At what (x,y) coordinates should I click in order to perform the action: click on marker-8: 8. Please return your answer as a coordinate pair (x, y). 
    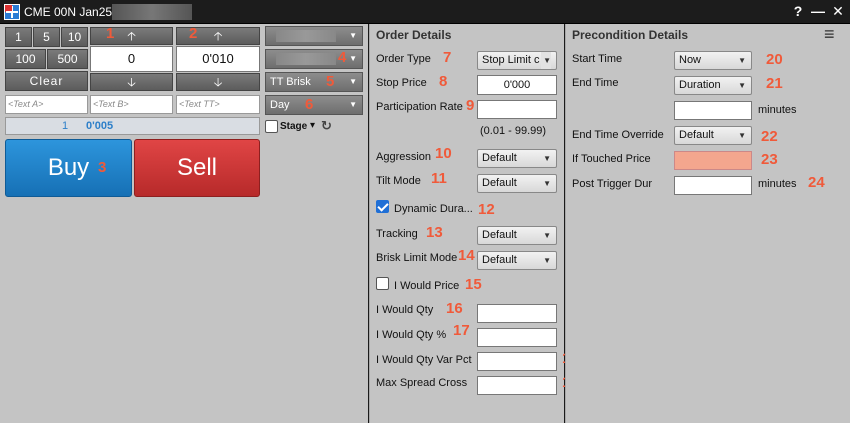
    Looking at the image, I should click on (443, 81).